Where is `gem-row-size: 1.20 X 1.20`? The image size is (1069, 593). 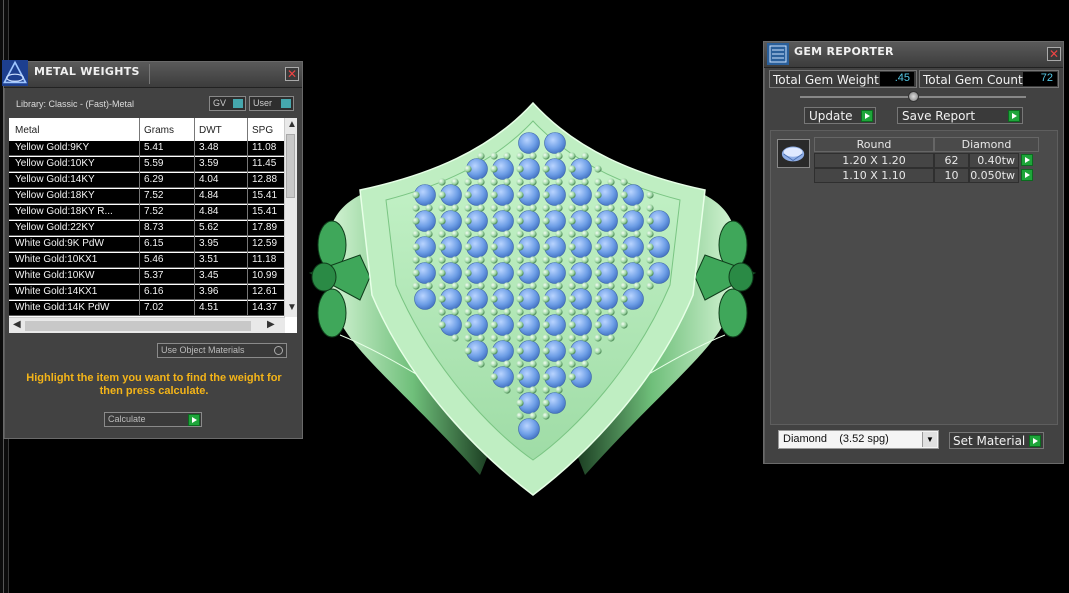
gem-row-size: 1.20 X 1.20 is located at coordinates (874, 160).